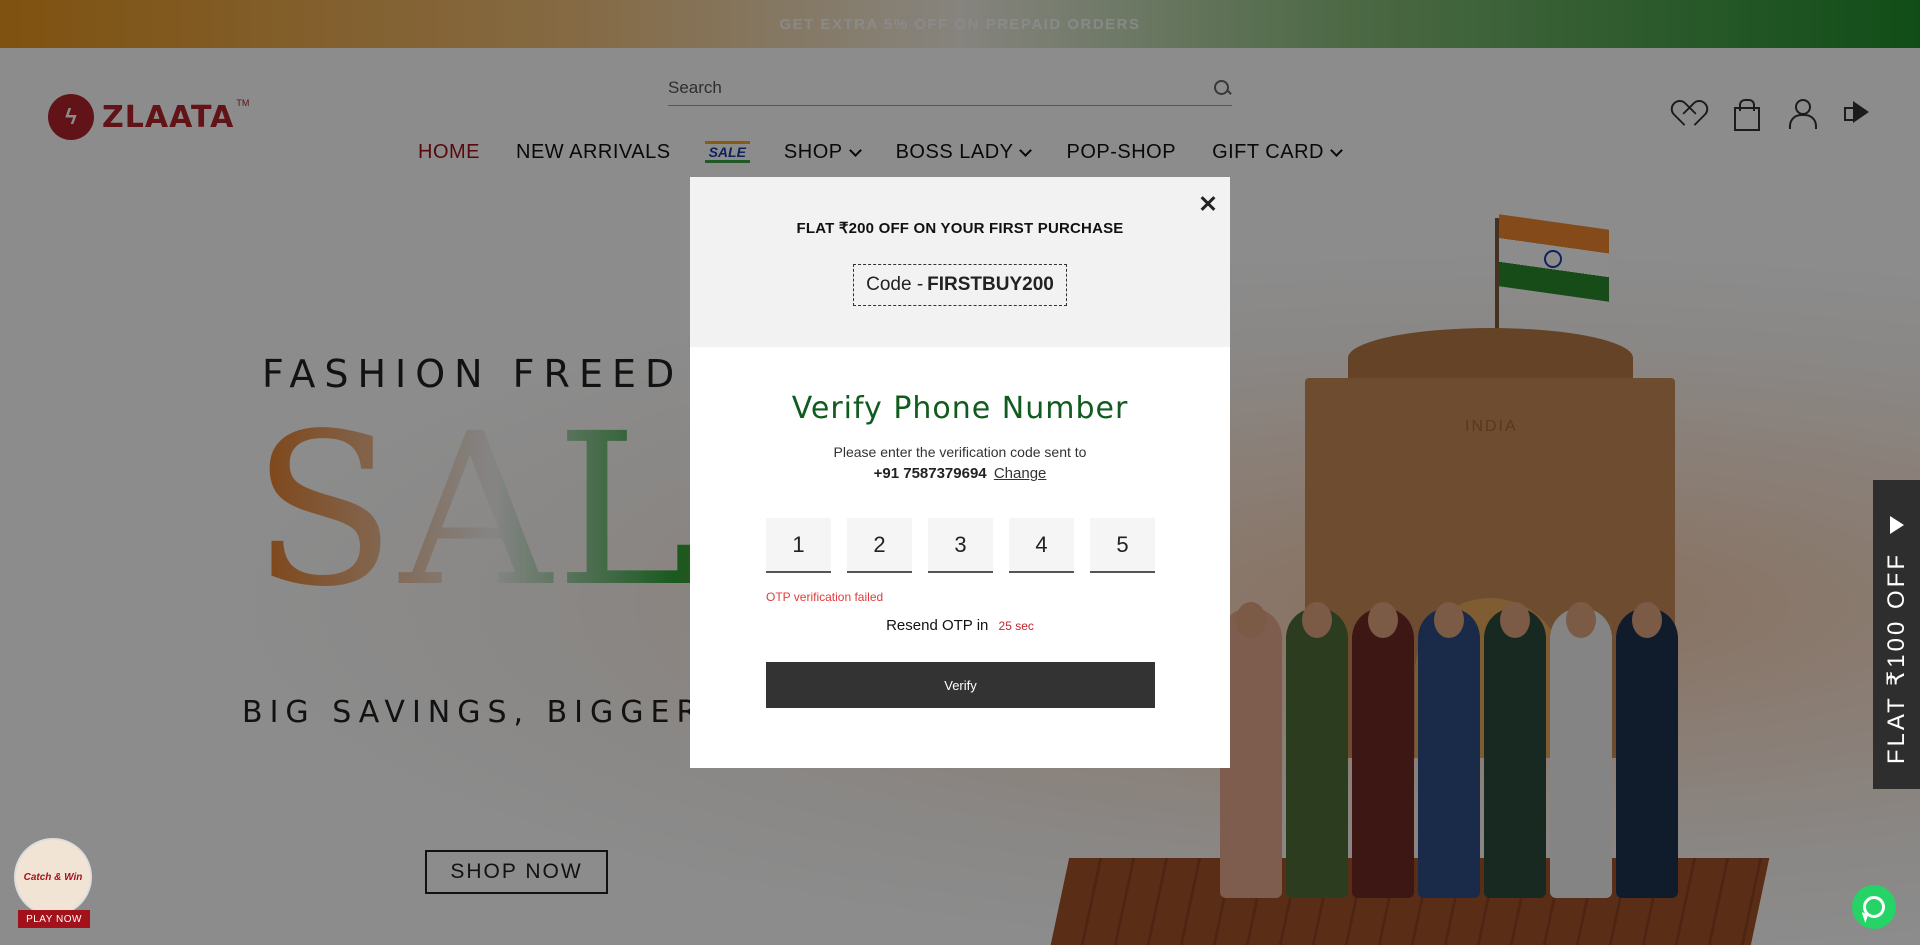  Describe the element at coordinates (937, 625) in the screenshot. I see `resend-label: Resend OTP in` at that location.